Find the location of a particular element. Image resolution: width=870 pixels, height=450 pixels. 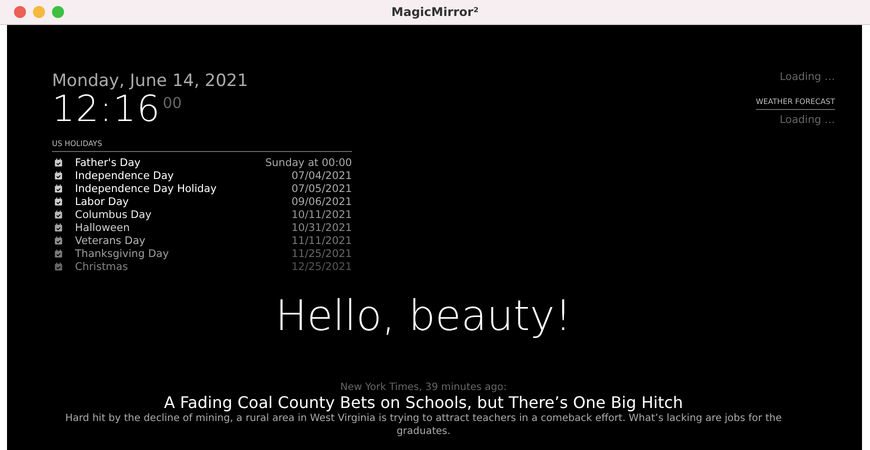

event-date: 10/11/2021 is located at coordinates (321, 214).